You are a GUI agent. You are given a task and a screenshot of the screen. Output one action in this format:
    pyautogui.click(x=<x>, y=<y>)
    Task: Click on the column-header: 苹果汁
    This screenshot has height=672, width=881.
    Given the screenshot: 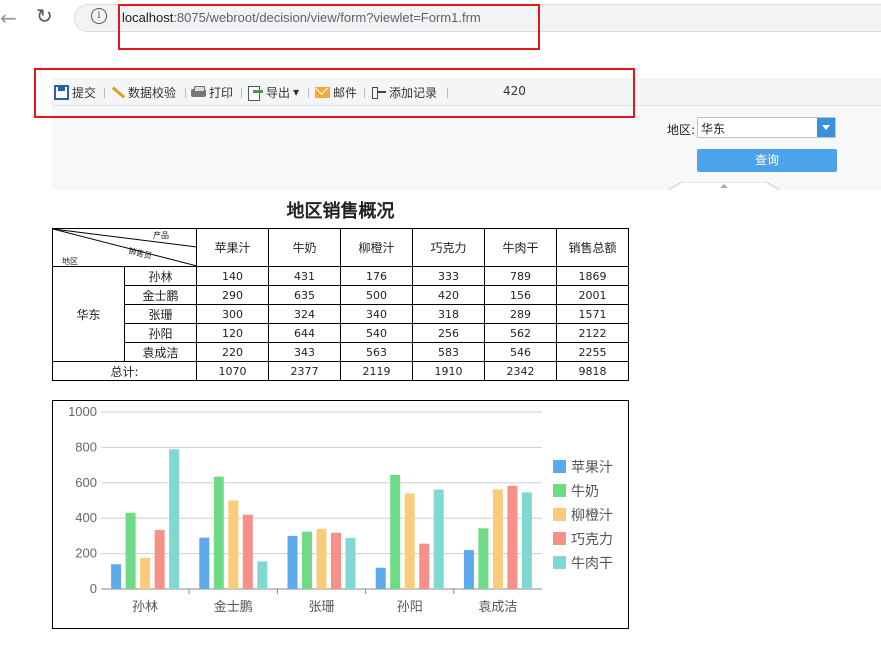 What is the action you would take?
    pyautogui.click(x=232, y=247)
    